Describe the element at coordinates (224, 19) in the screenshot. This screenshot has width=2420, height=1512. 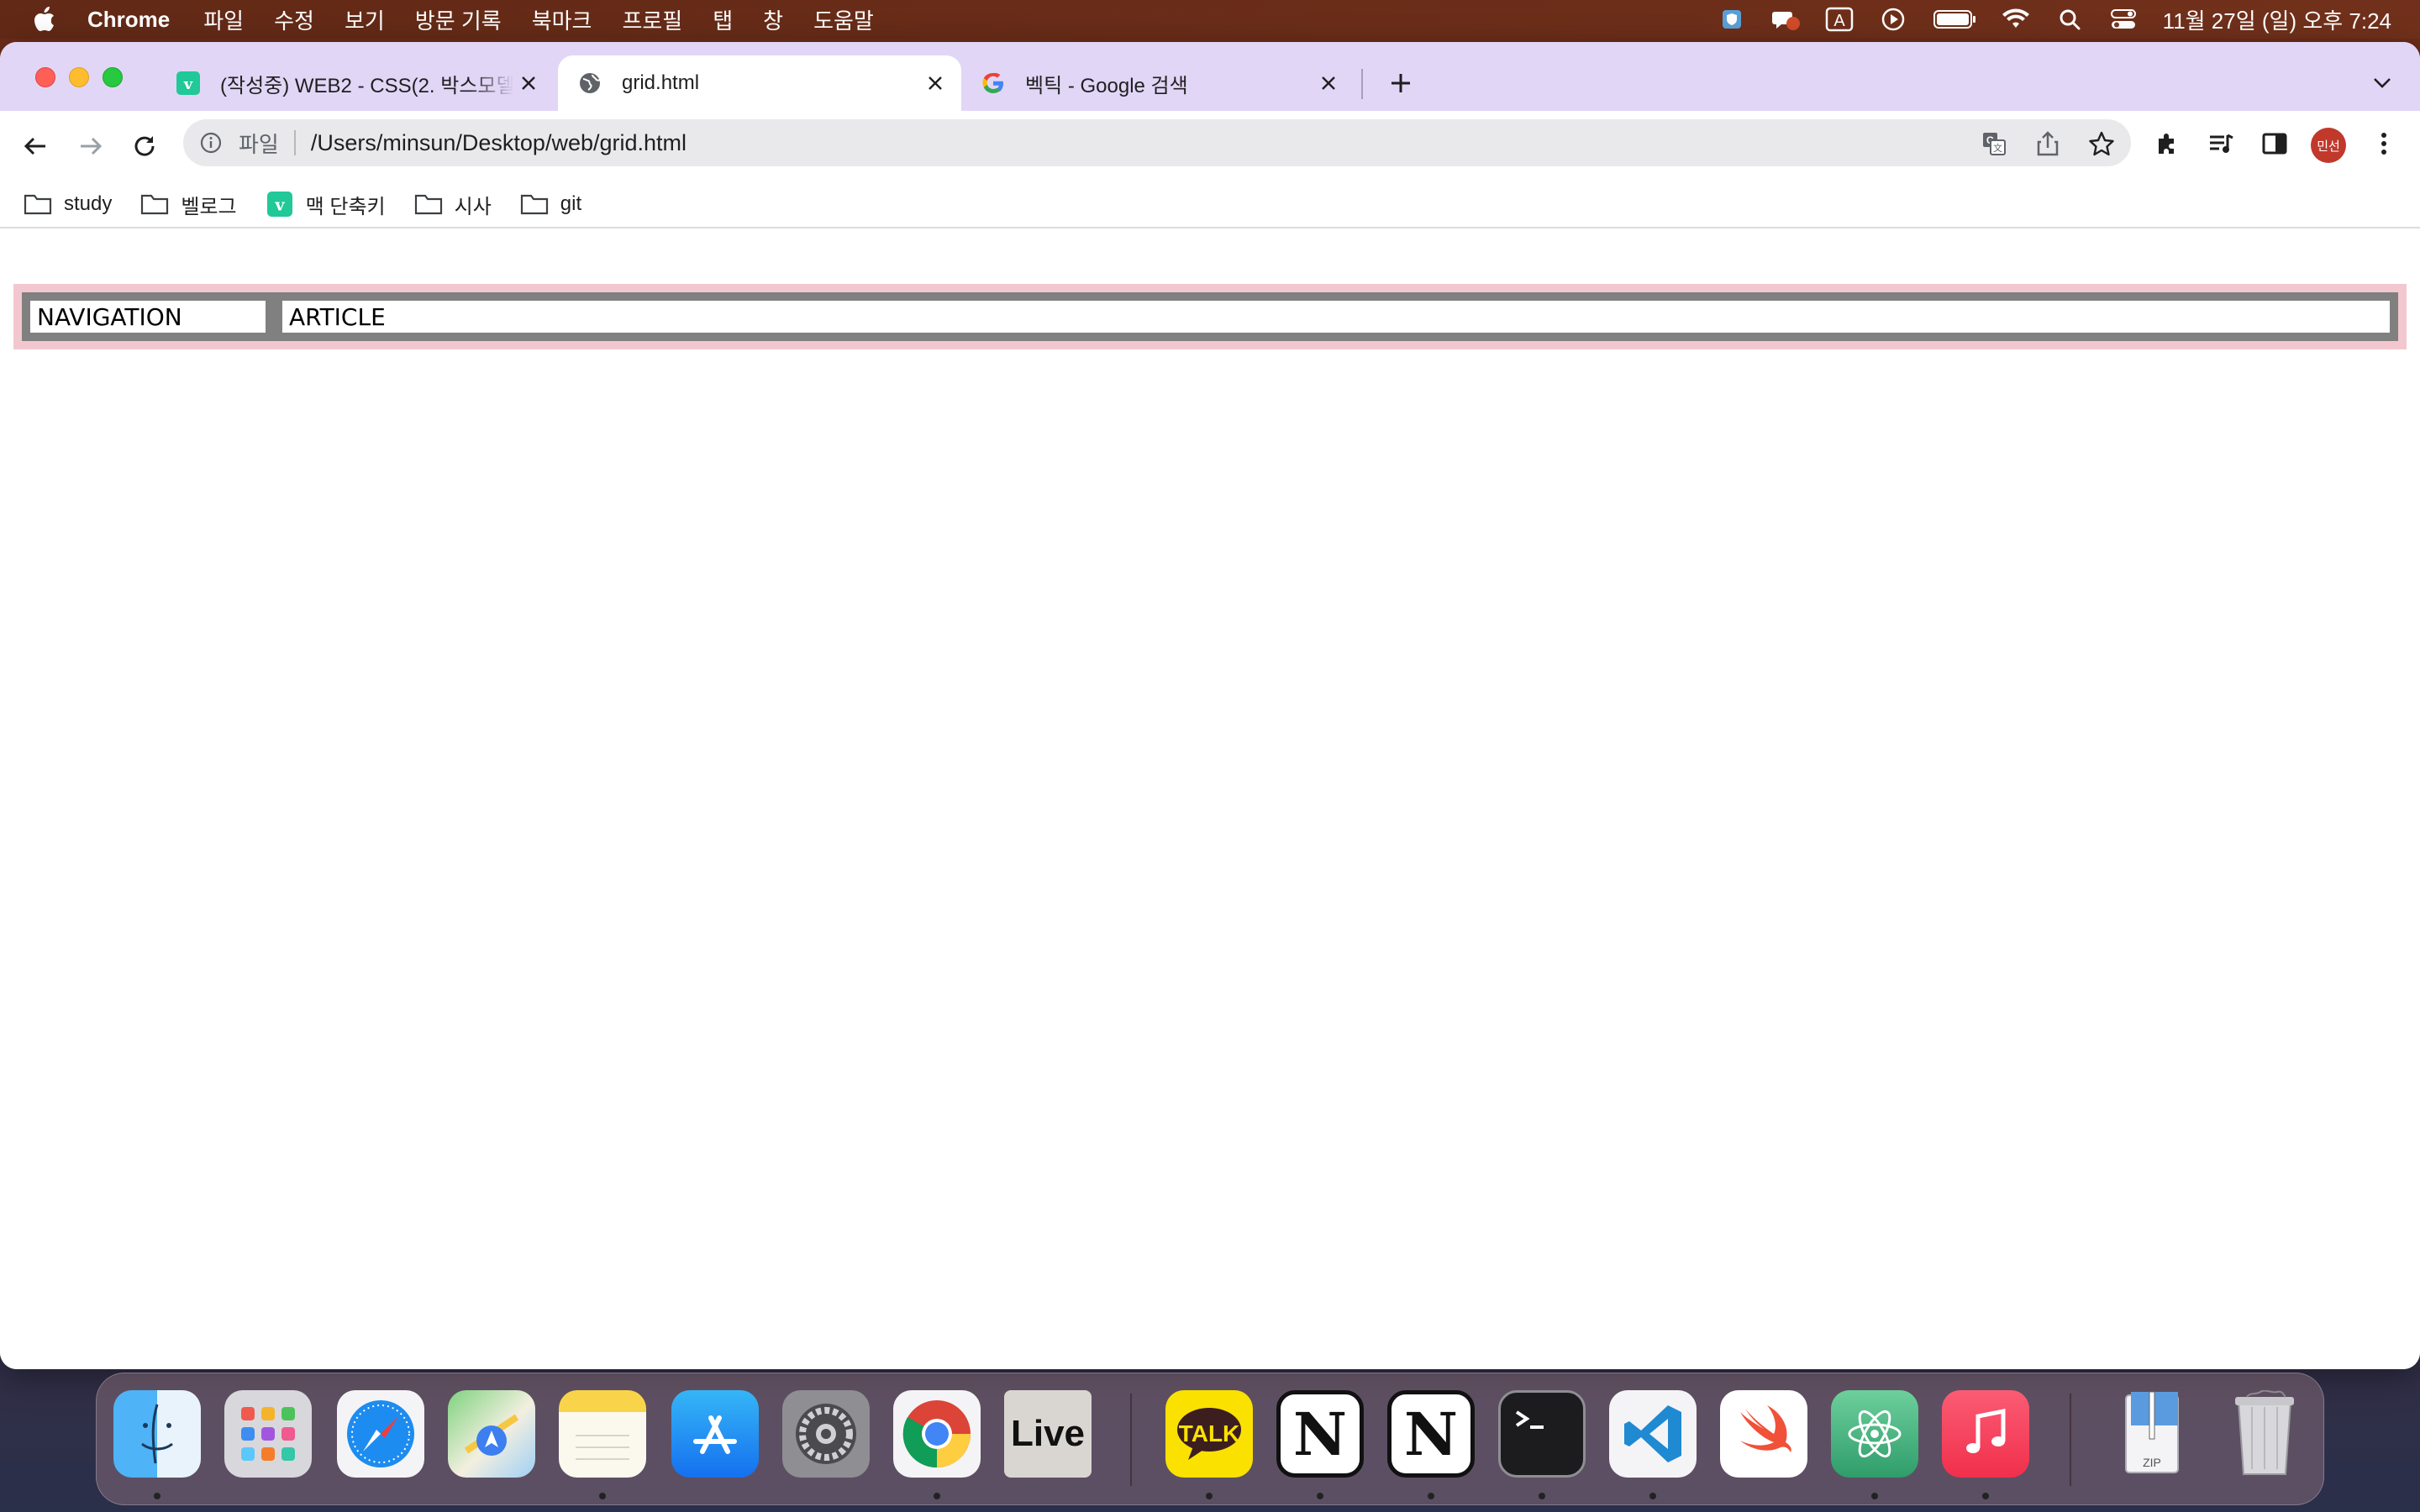
I see `menu-file: 파일` at that location.